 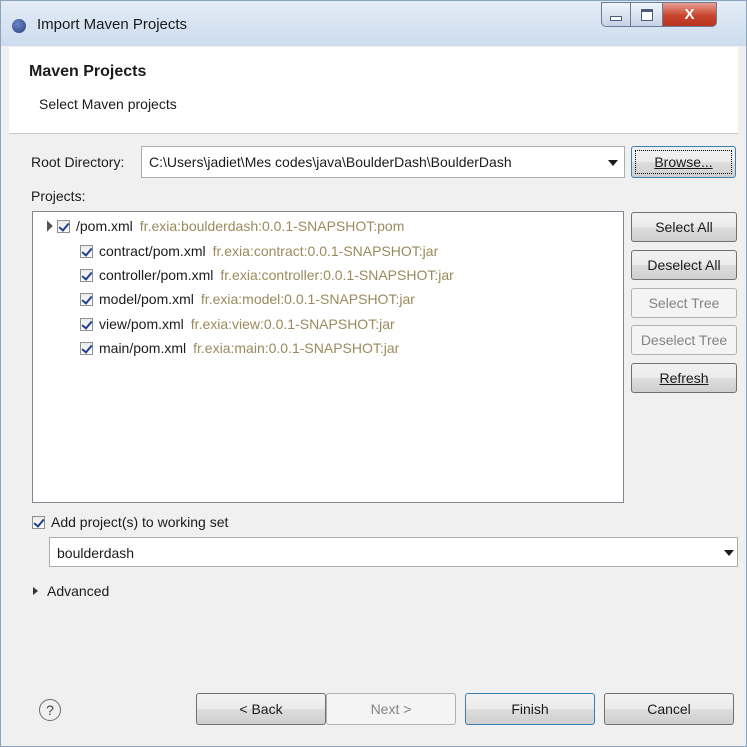 I want to click on project-gav: fr.exia:boulderdash:0.0.1-SNAPSHOT:pom, so click(x=272, y=226).